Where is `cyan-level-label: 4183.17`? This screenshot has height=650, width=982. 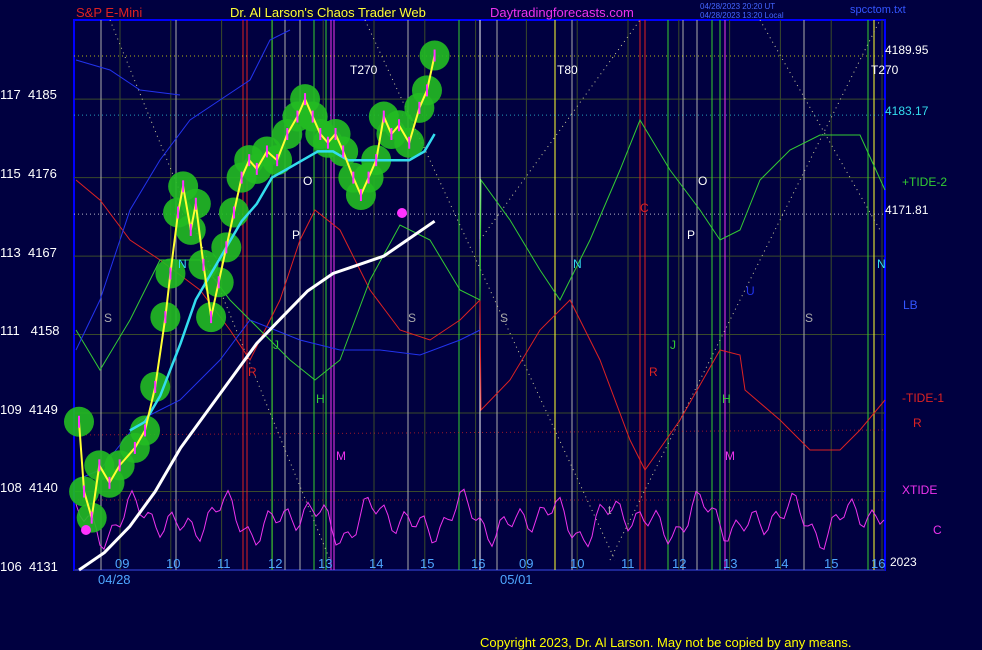 cyan-level-label: 4183.17 is located at coordinates (907, 111).